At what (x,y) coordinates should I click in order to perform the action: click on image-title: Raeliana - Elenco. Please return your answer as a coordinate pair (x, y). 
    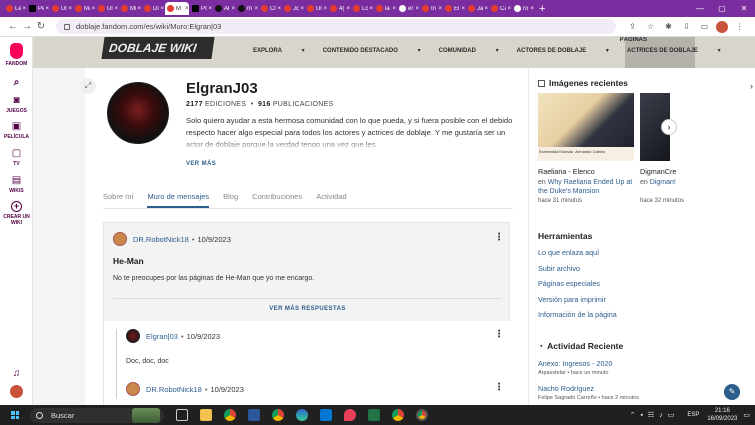
    Looking at the image, I should click on (566, 171).